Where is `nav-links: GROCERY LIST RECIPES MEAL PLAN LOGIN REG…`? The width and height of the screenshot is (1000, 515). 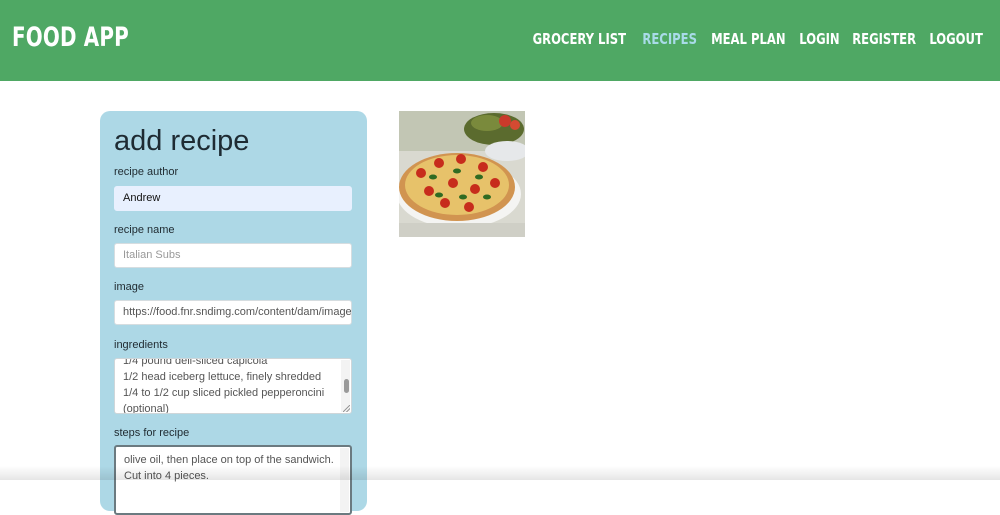
nav-links: GROCERY LIST RECIPES MEAL PLAN LOGIN REG… is located at coordinates (756, 39).